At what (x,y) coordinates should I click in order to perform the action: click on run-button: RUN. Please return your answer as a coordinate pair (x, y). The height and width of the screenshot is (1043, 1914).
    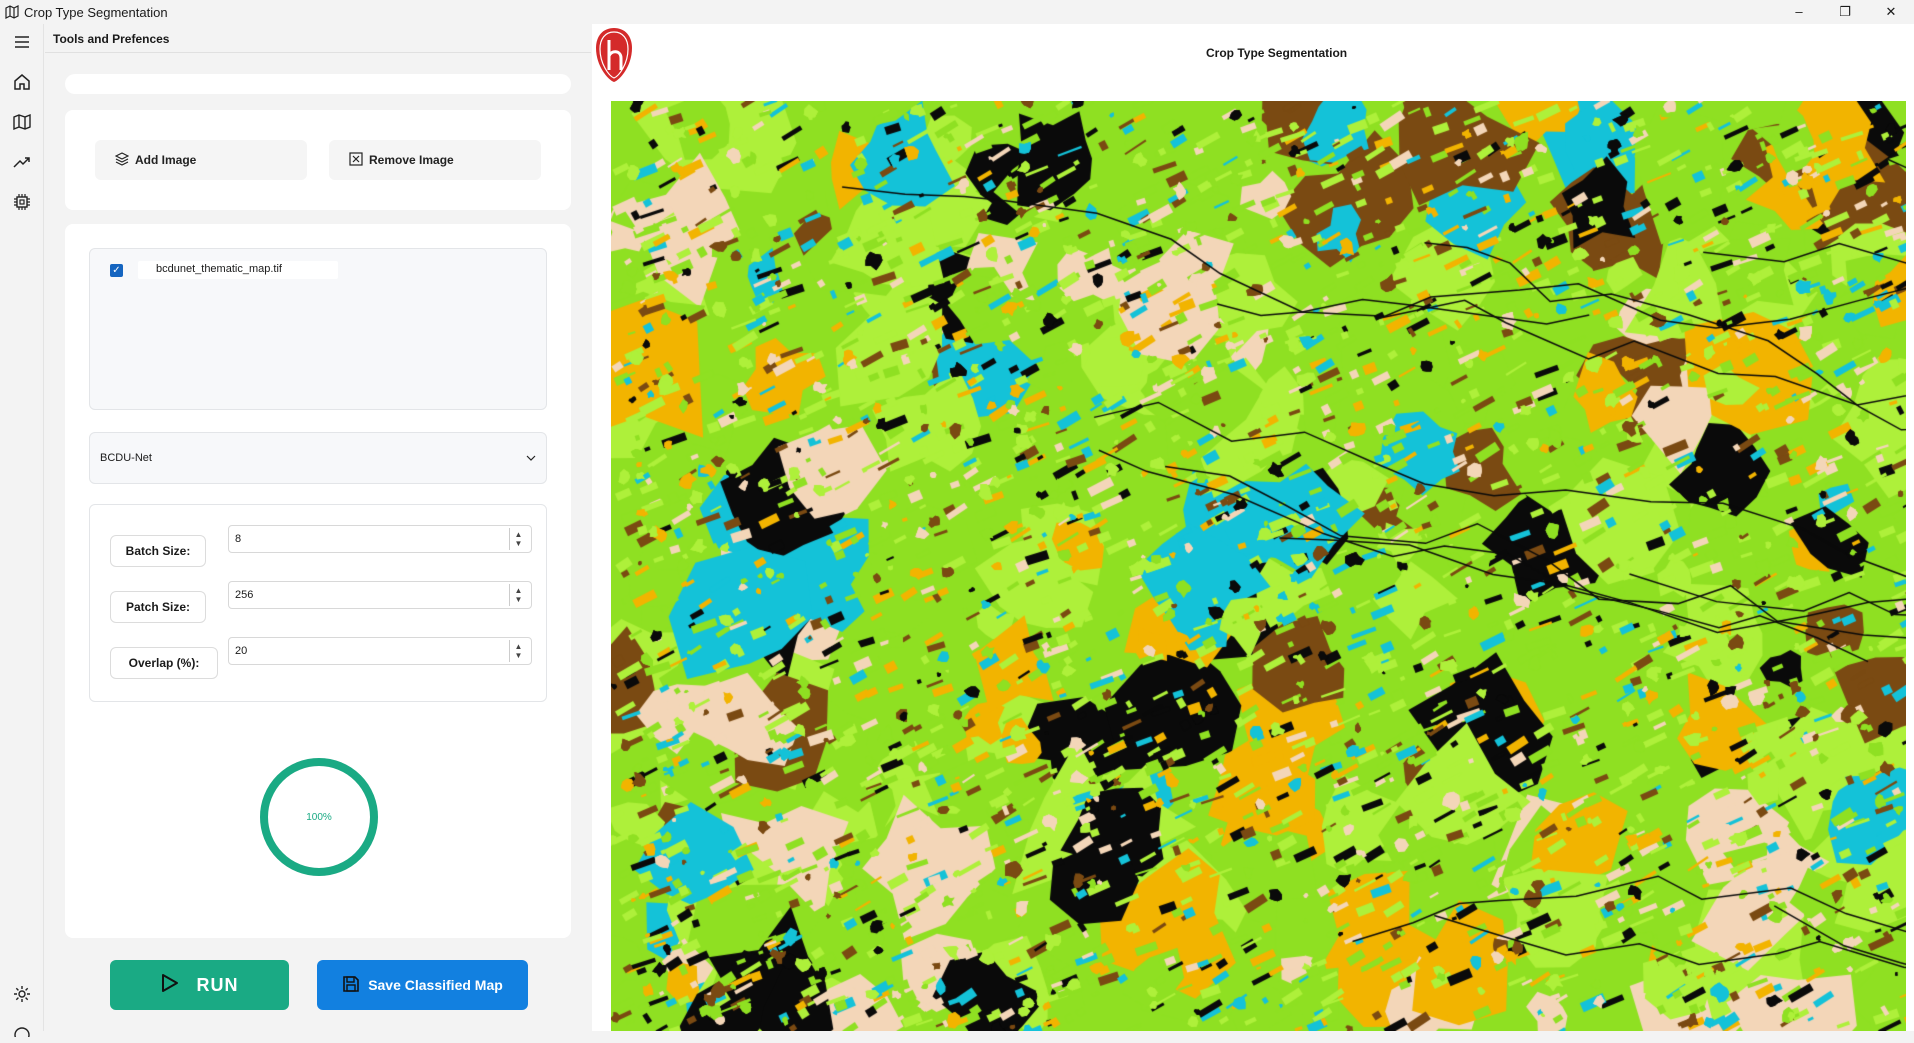
    Looking at the image, I should click on (199, 985).